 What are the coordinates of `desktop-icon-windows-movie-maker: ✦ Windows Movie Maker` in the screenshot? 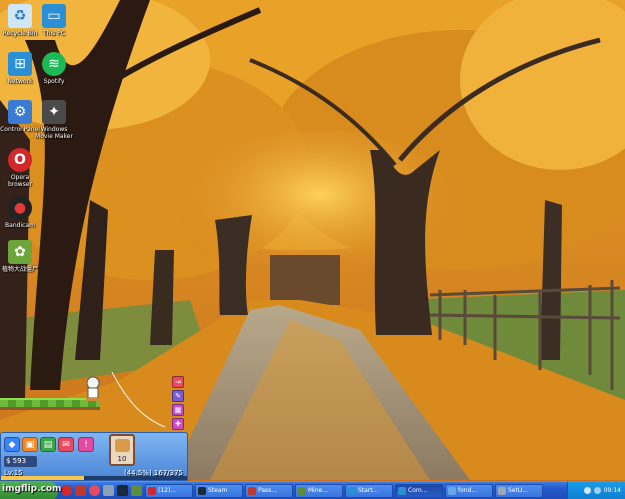 It's located at (54, 120).